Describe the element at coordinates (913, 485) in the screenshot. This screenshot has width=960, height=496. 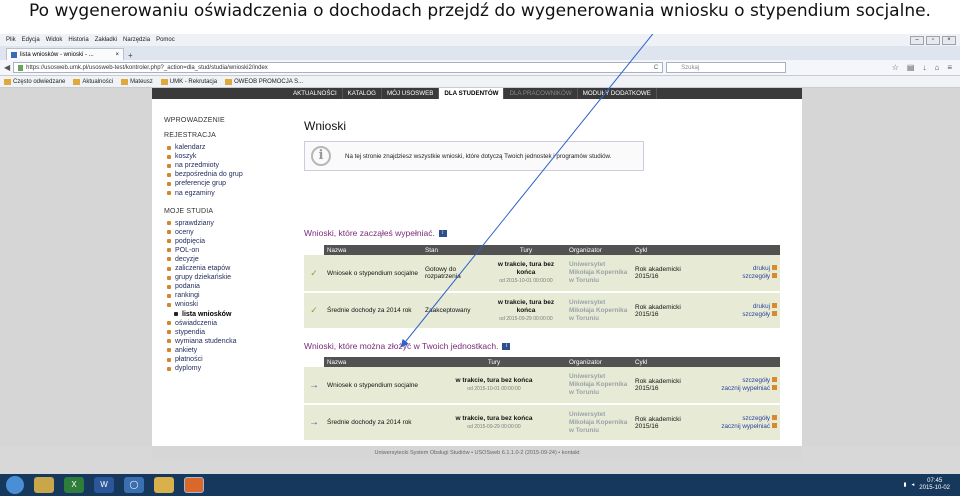
I see `volume-icon: ◂` at that location.